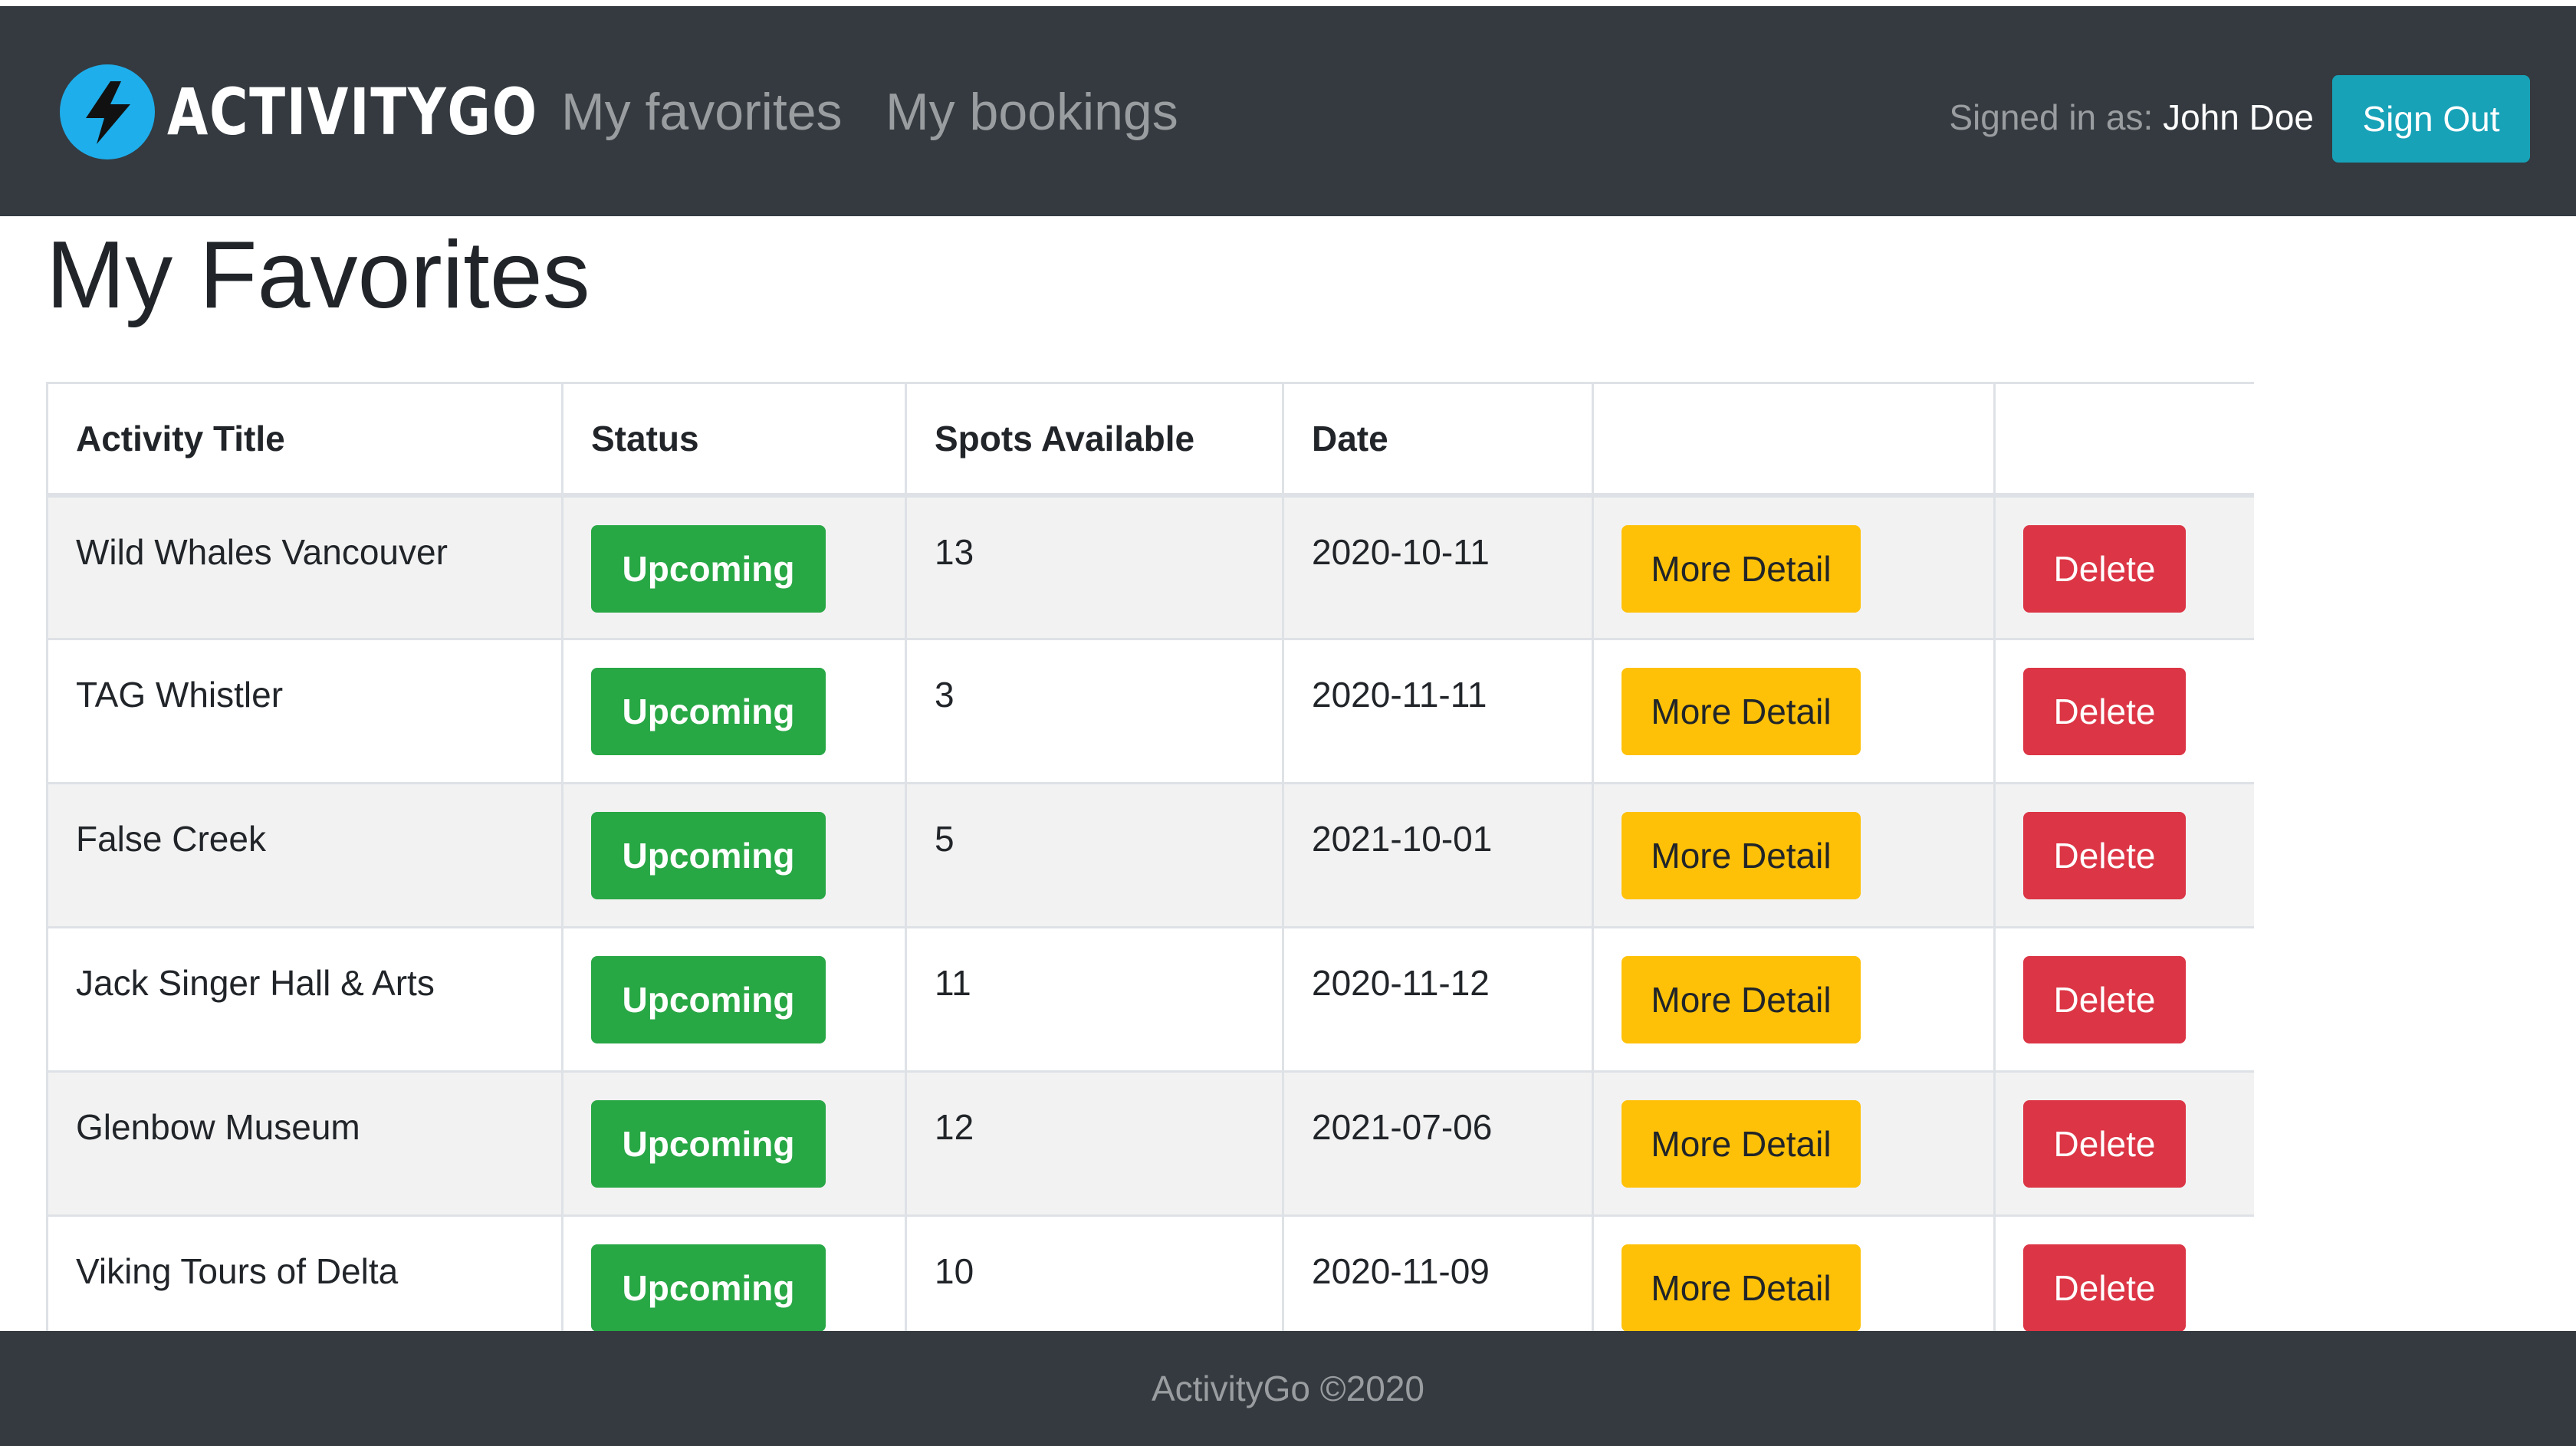  What do you see at coordinates (1095, 711) in the screenshot?
I see `spots-available-cell: 3` at bounding box center [1095, 711].